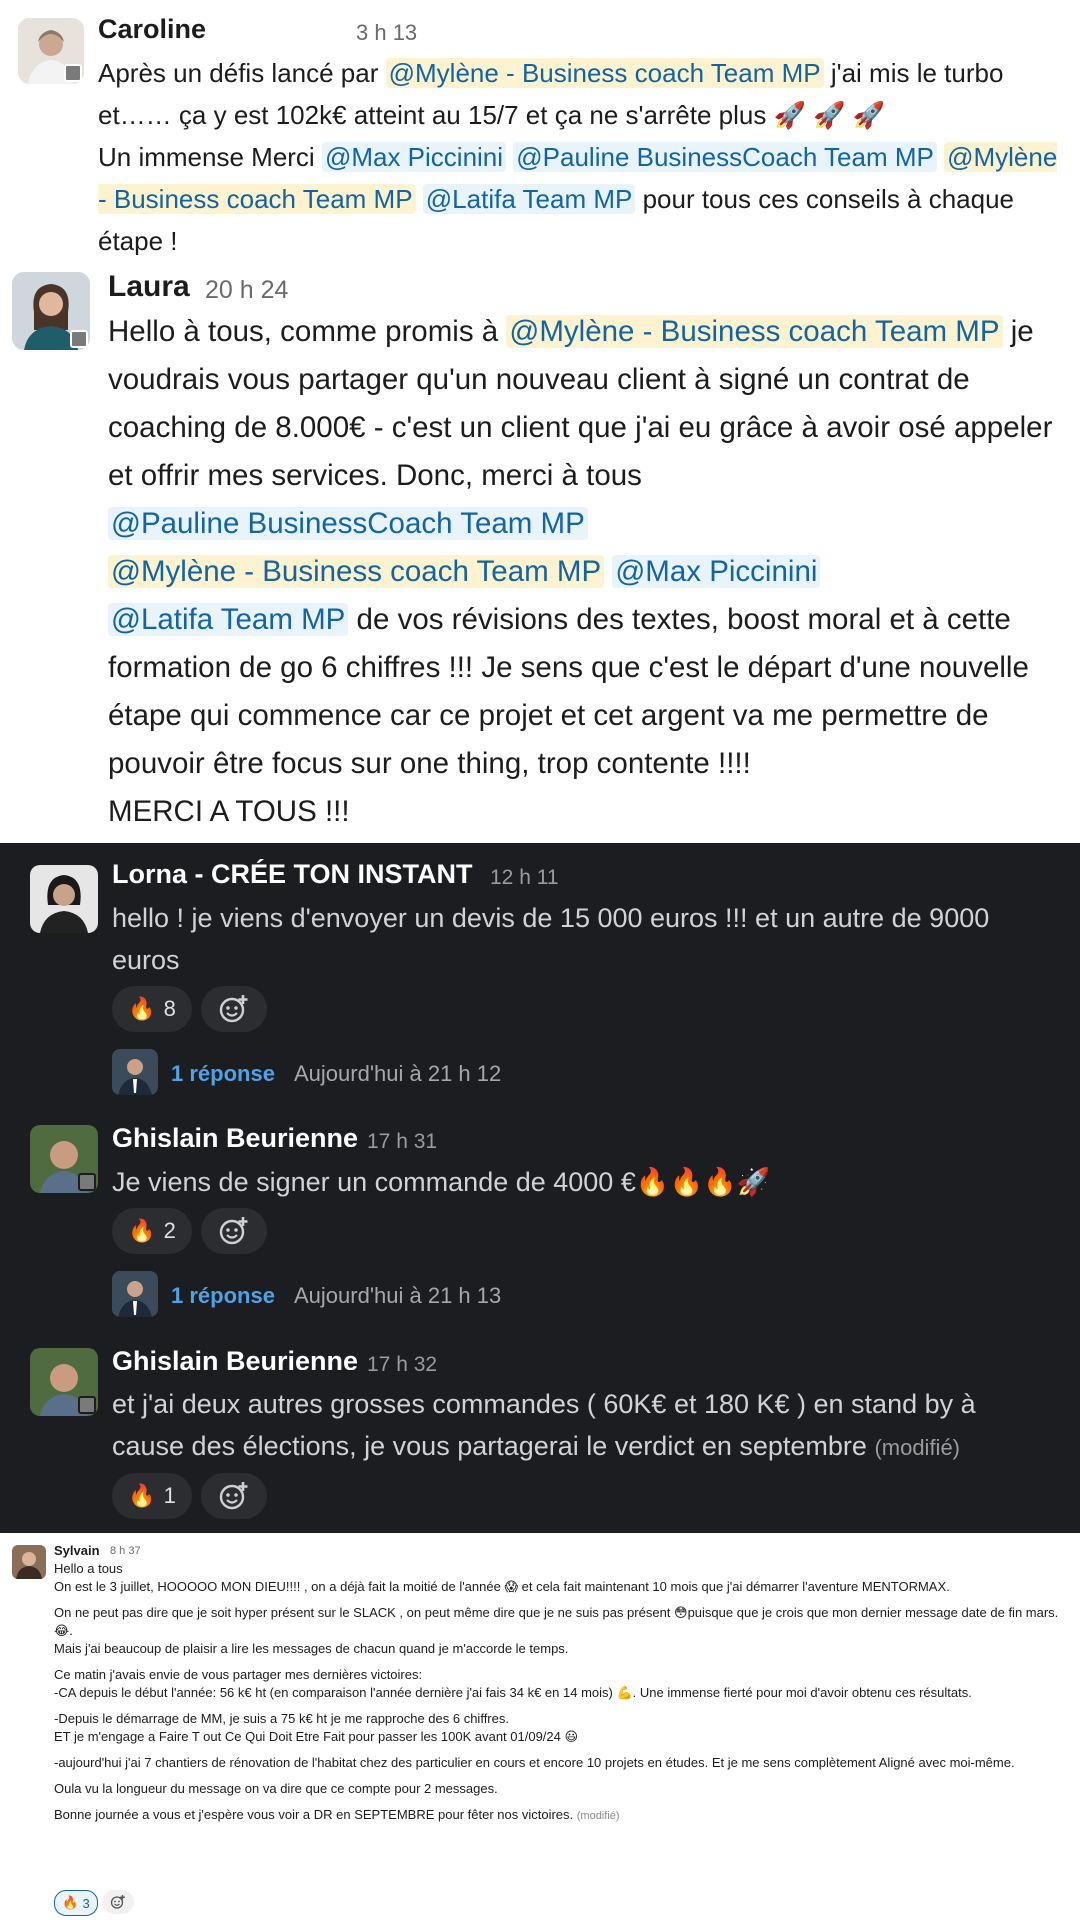 The image size is (1080, 1920). What do you see at coordinates (386, 33) in the screenshot?
I see `timestamp: 3 h 13` at bounding box center [386, 33].